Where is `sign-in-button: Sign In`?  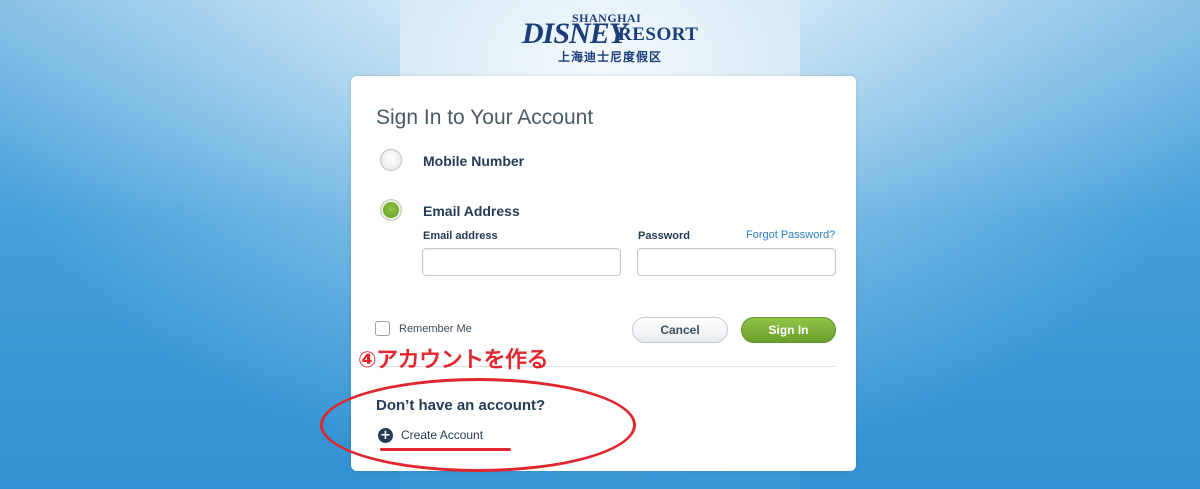
sign-in-button: Sign In is located at coordinates (788, 330).